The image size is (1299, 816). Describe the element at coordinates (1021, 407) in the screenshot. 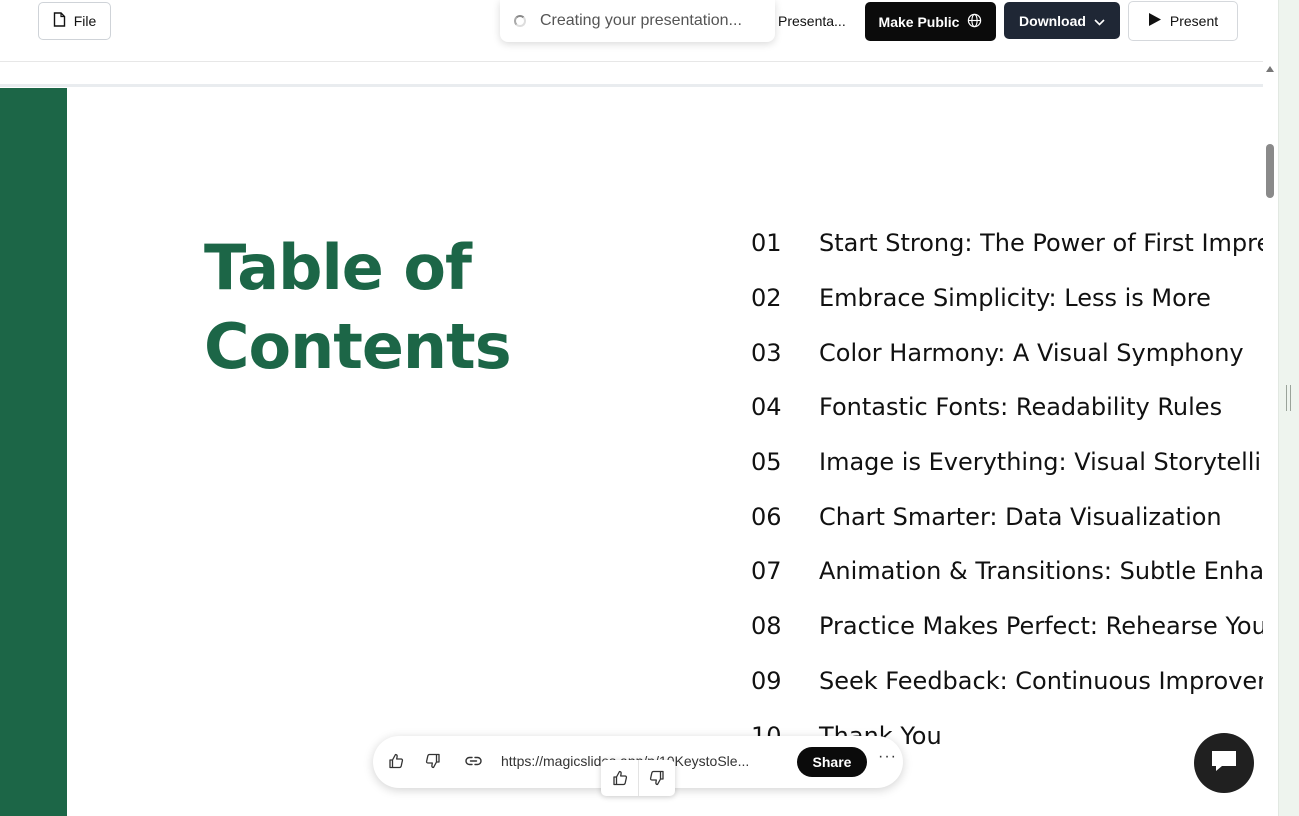

I see `toc-text: Fontastic Fonts: Readability Rules` at that location.